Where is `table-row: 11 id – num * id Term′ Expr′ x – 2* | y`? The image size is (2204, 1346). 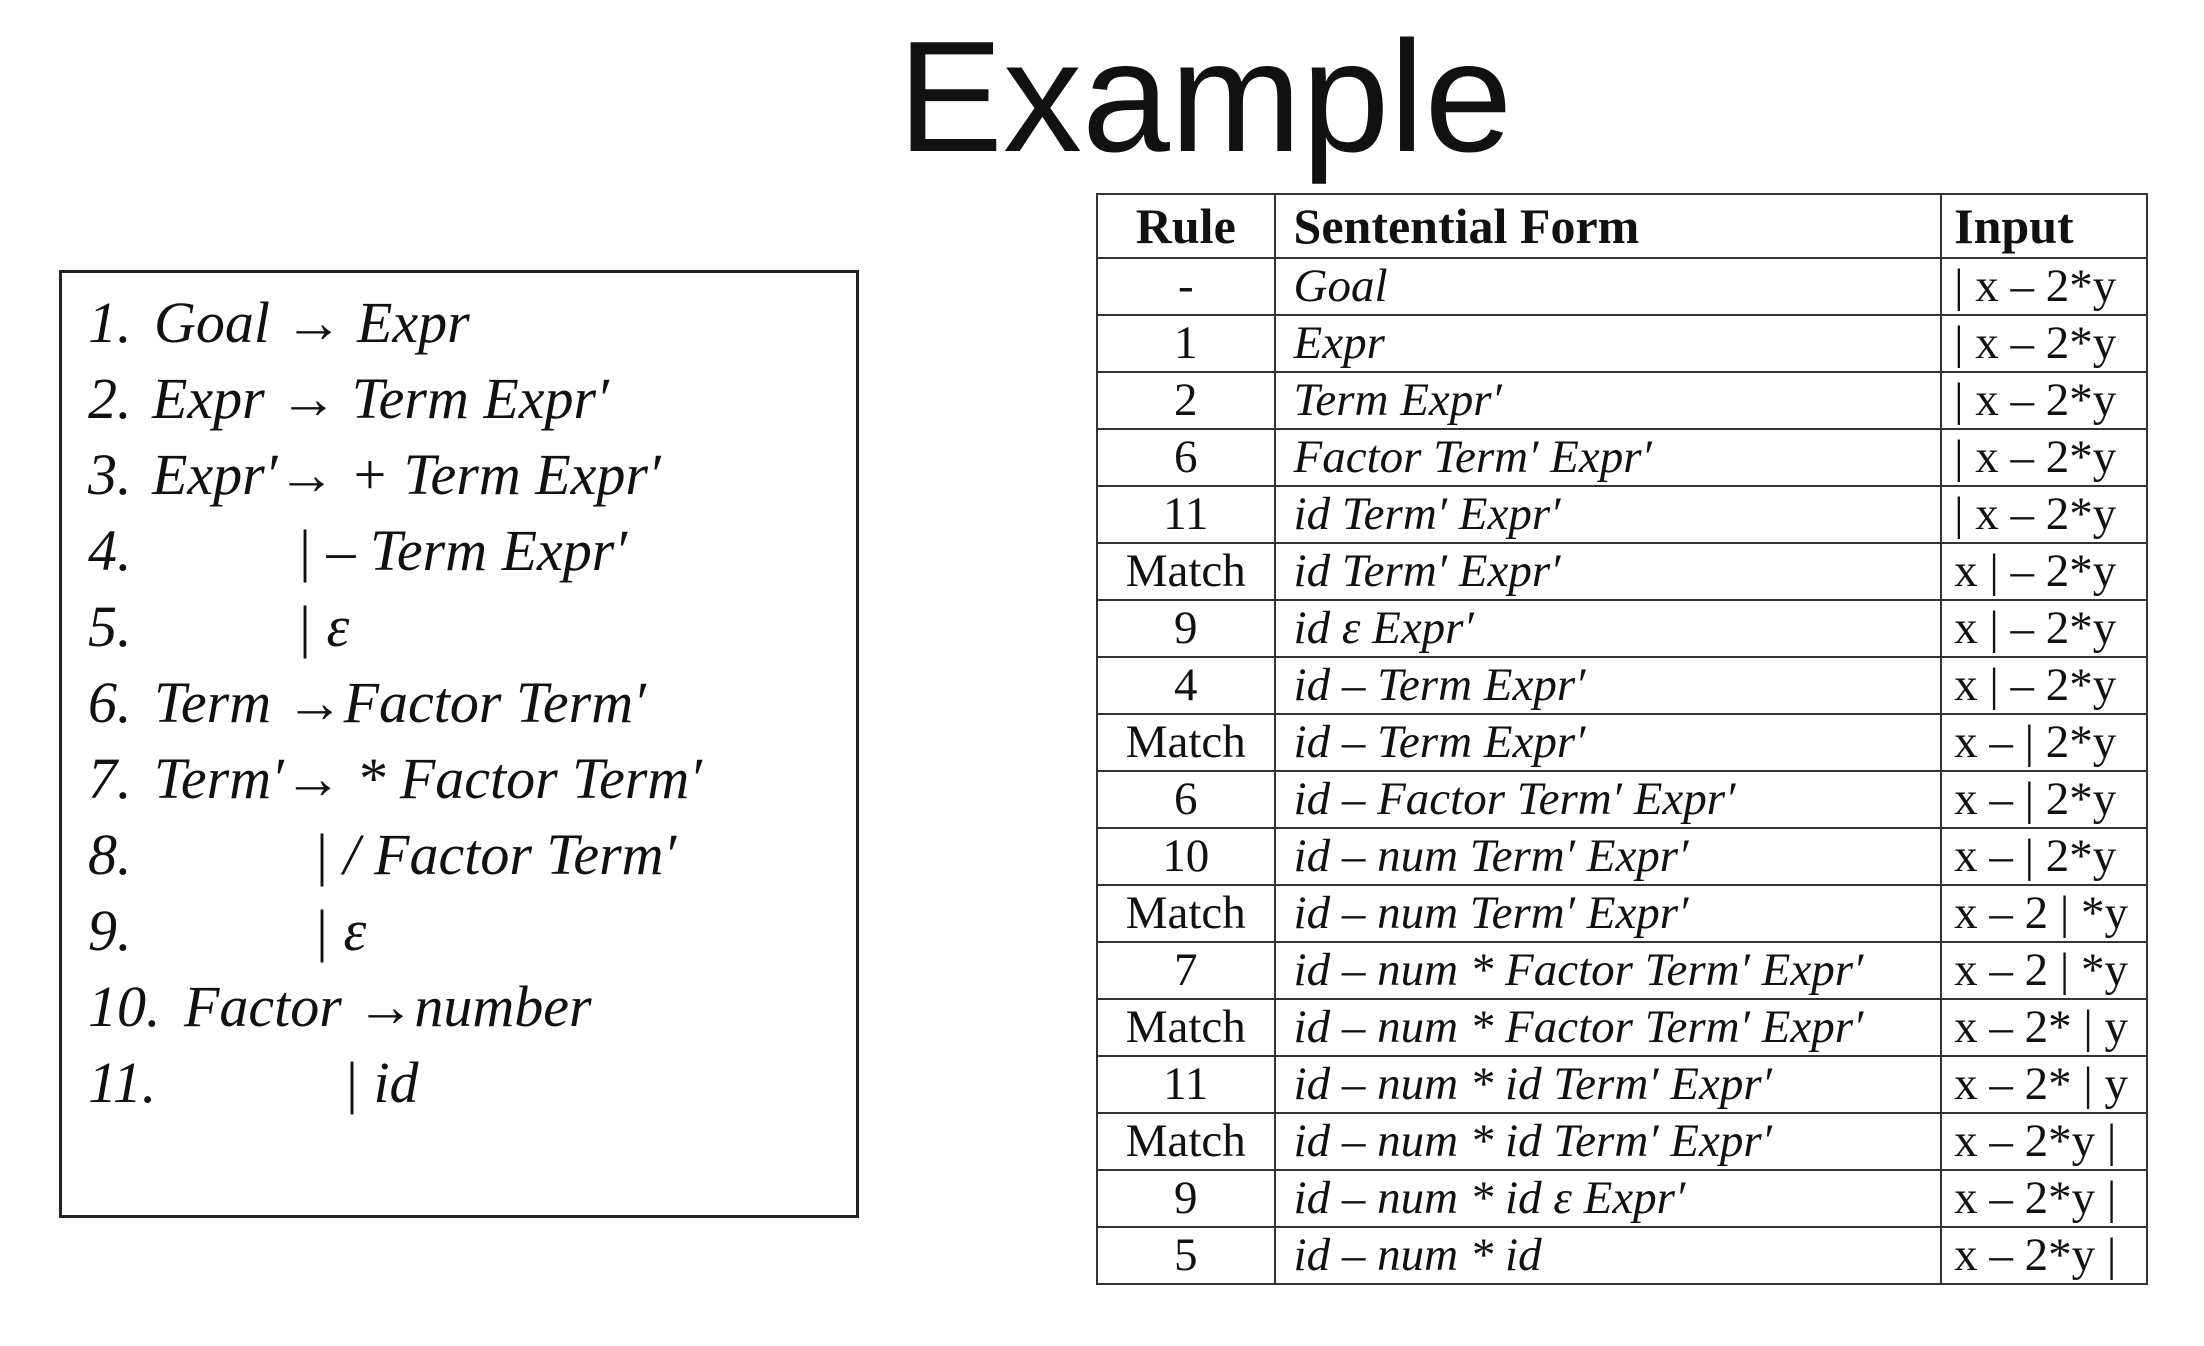
table-row: 11 id – num * id Term′ Expr′ x – 2* | y is located at coordinates (1622, 1084).